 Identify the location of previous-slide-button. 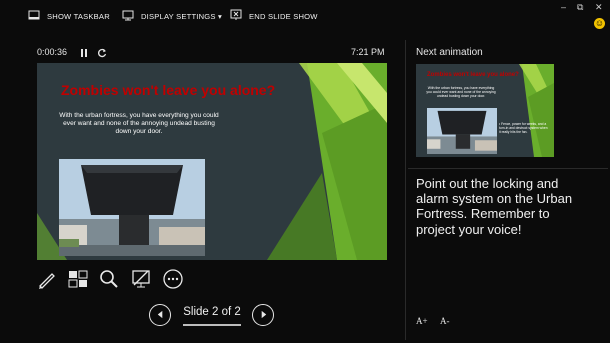
(160, 315).